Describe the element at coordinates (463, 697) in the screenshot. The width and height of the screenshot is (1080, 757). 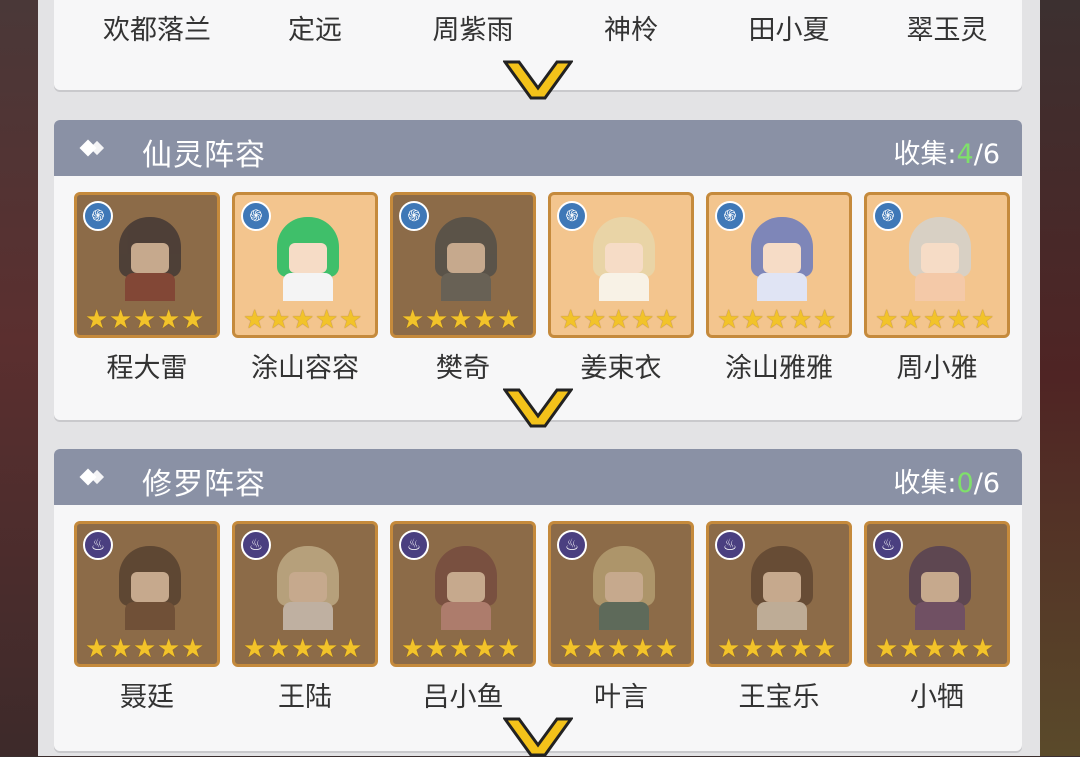
I see `character-name: 吕小鱼` at that location.